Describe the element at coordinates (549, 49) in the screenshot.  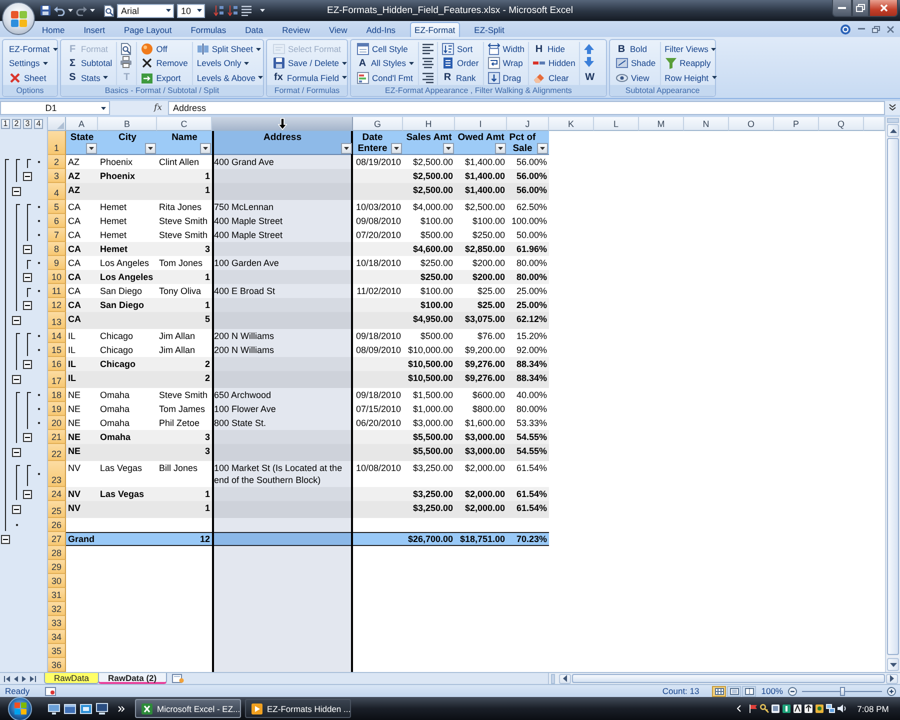
I see `ribbon-button: H Hide` at that location.